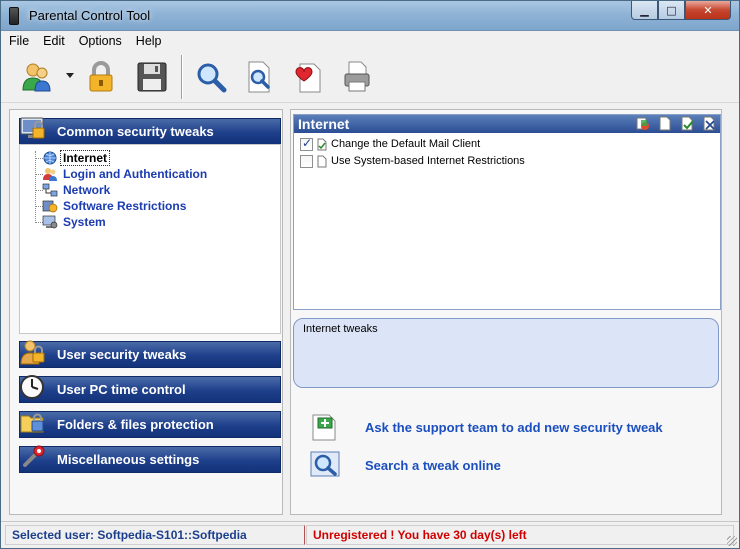 The height and width of the screenshot is (549, 740). I want to click on list-item: Change the Default Mail Client, so click(390, 144).